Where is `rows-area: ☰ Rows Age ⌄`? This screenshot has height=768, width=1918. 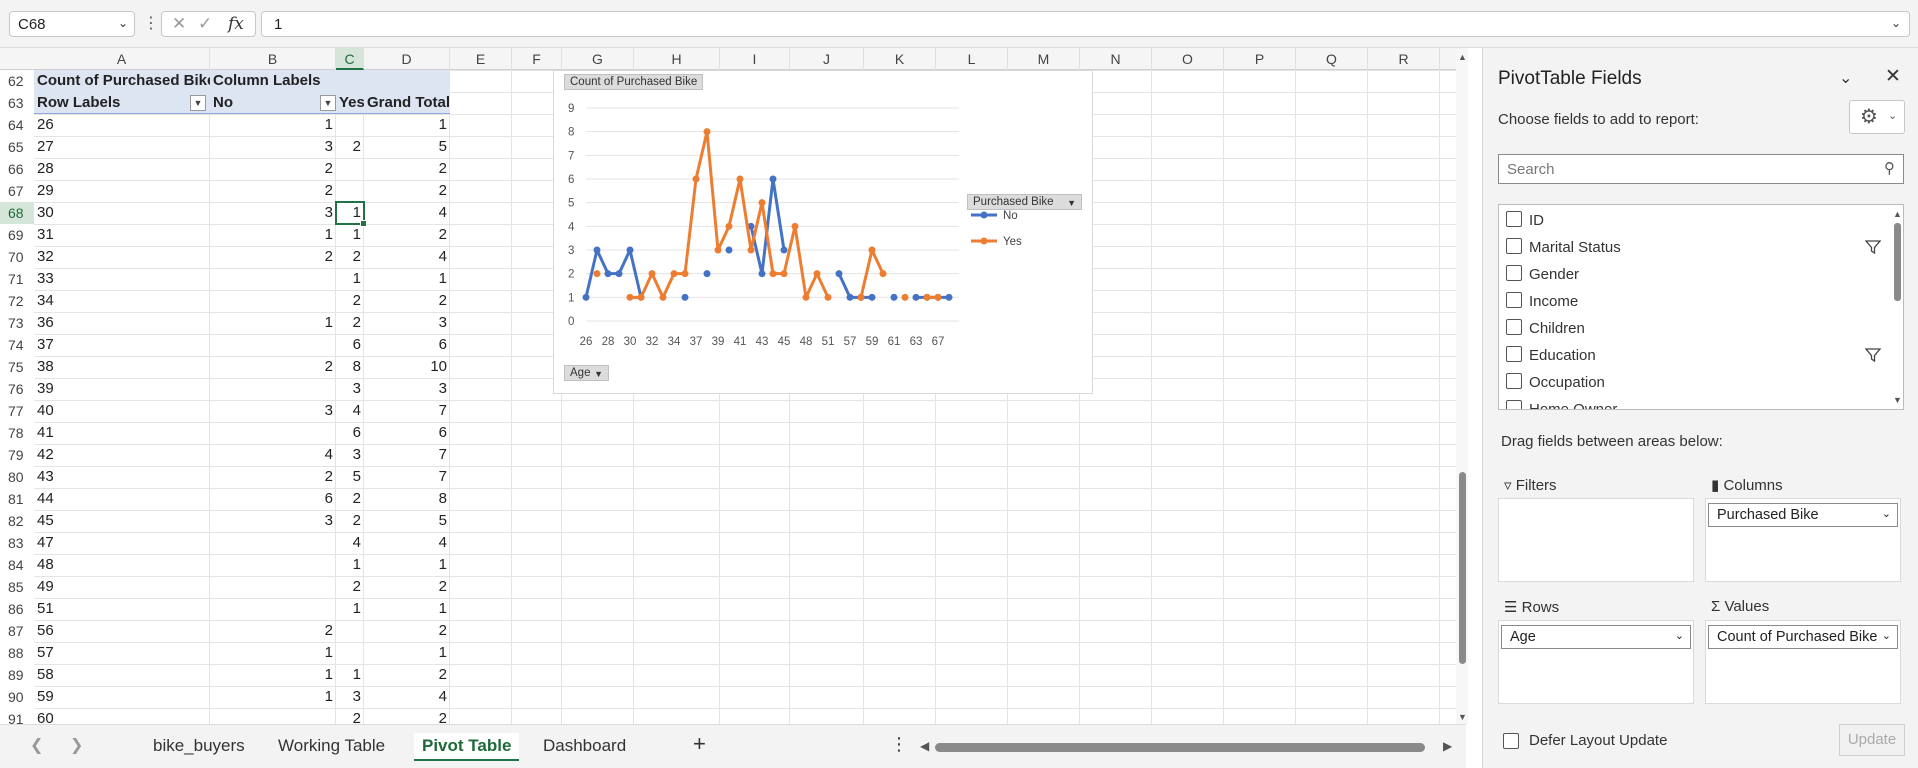 rows-area: ☰ Rows Age ⌄ is located at coordinates (1598, 651).